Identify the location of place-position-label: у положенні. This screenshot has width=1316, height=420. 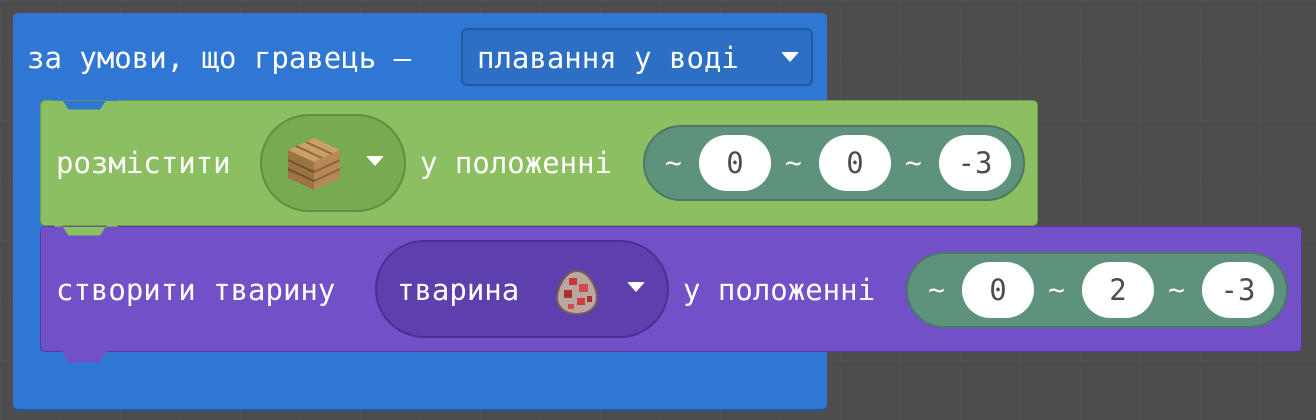
(516, 163).